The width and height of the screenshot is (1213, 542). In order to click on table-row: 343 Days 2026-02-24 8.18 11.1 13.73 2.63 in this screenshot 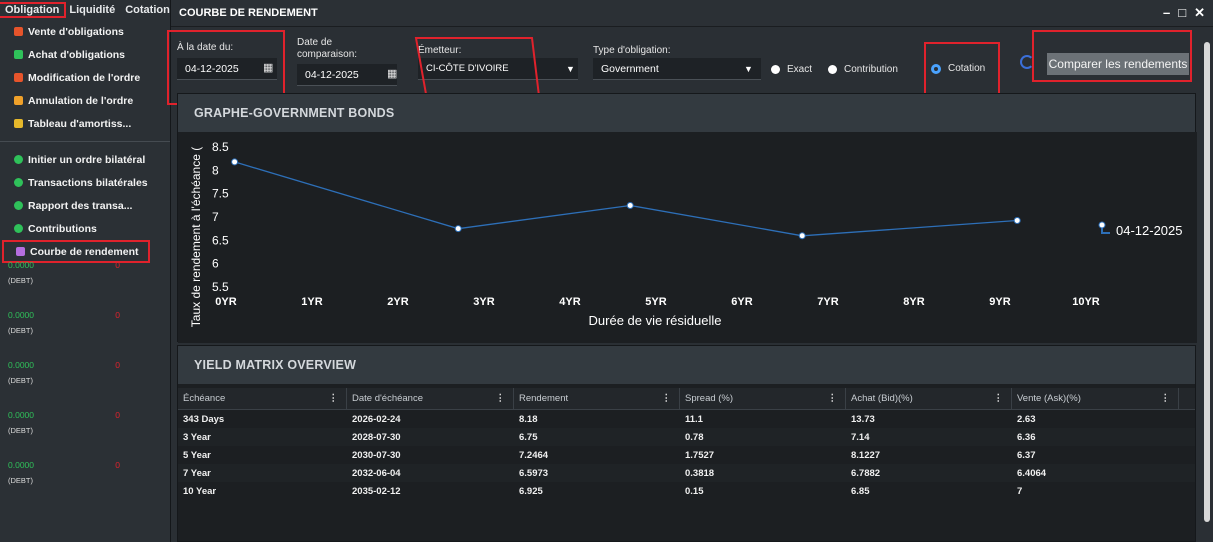, I will do `click(686, 419)`.